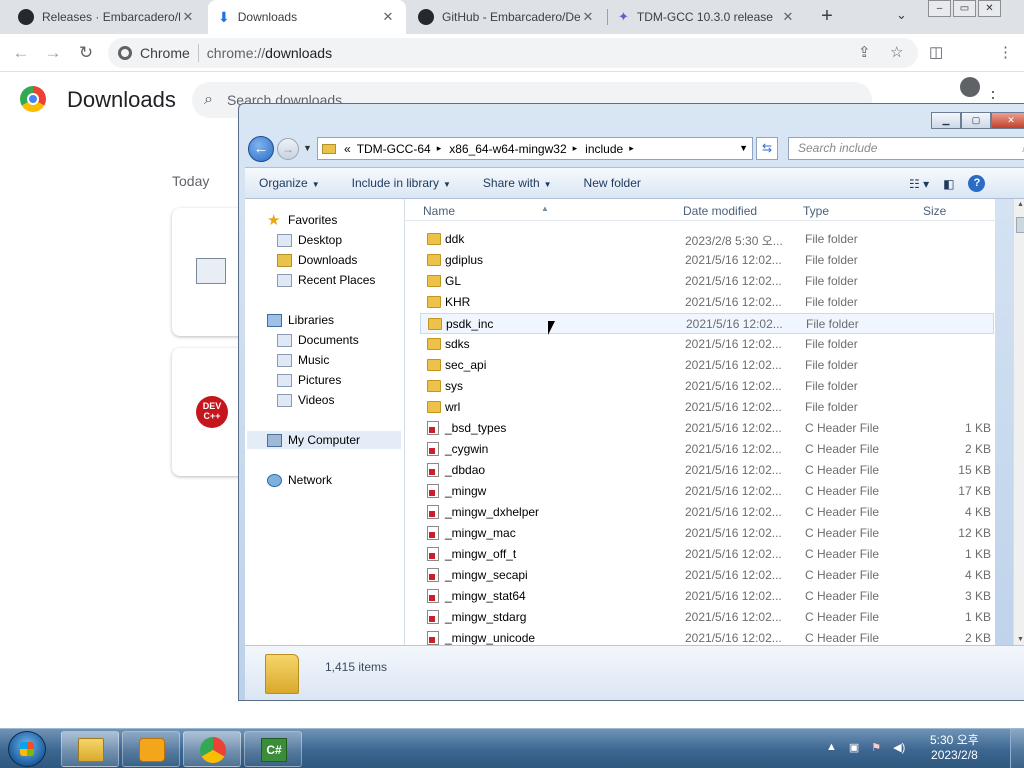 This screenshot has height=768, width=1024. I want to click on file-row: gdiplus 2021/5/16 12:02... File folder, so click(700, 260).